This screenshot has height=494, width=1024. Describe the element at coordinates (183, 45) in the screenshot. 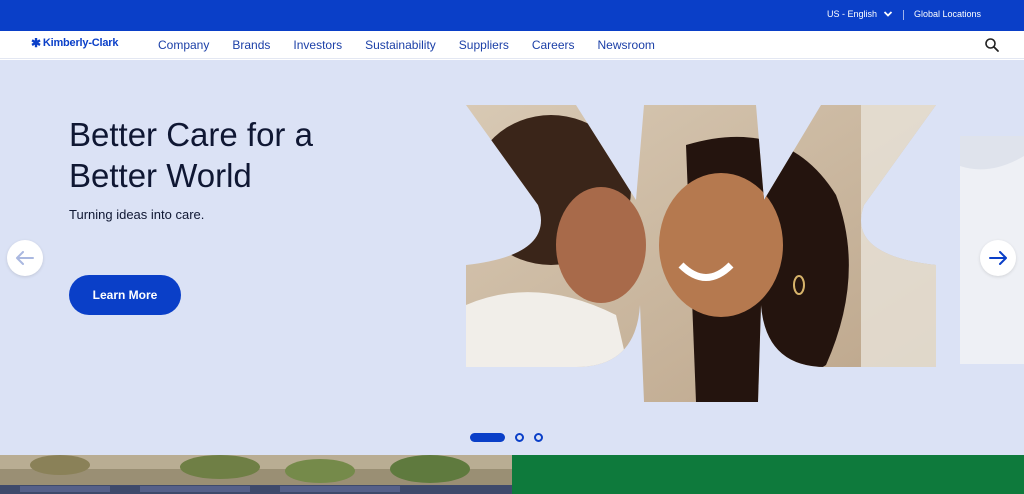

I see `nav-item-company: Company` at that location.